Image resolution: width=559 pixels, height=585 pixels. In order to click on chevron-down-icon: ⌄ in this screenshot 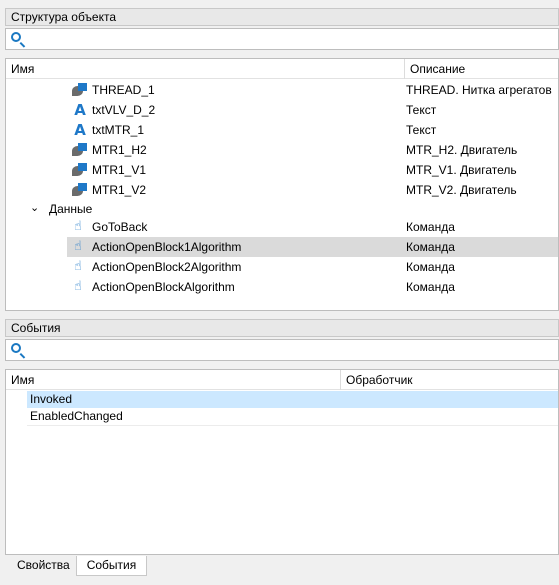, I will do `click(38, 208)`.